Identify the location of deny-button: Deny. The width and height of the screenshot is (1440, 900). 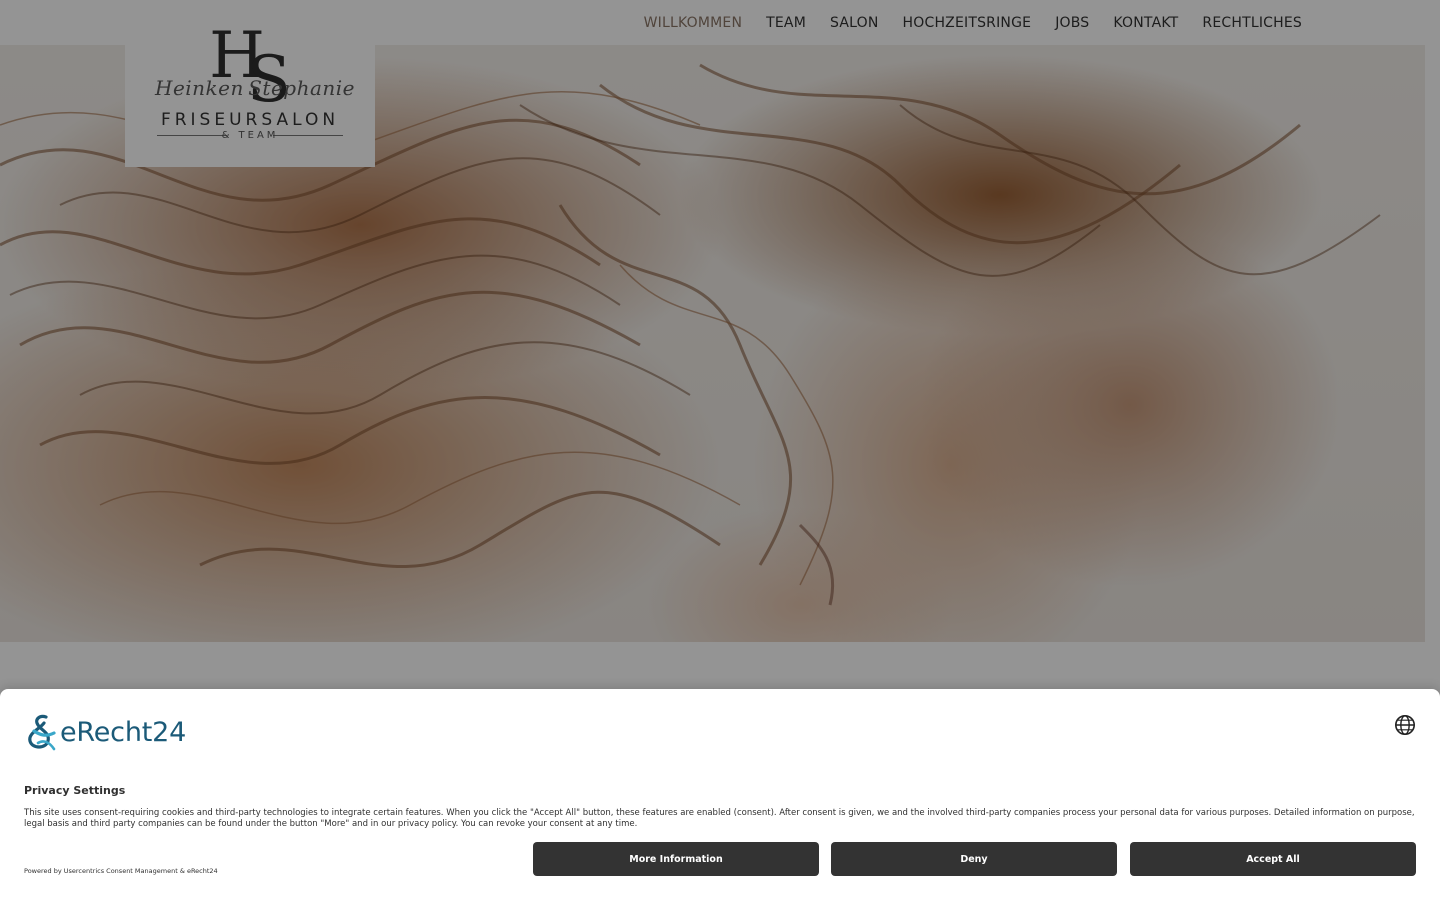
(974, 859).